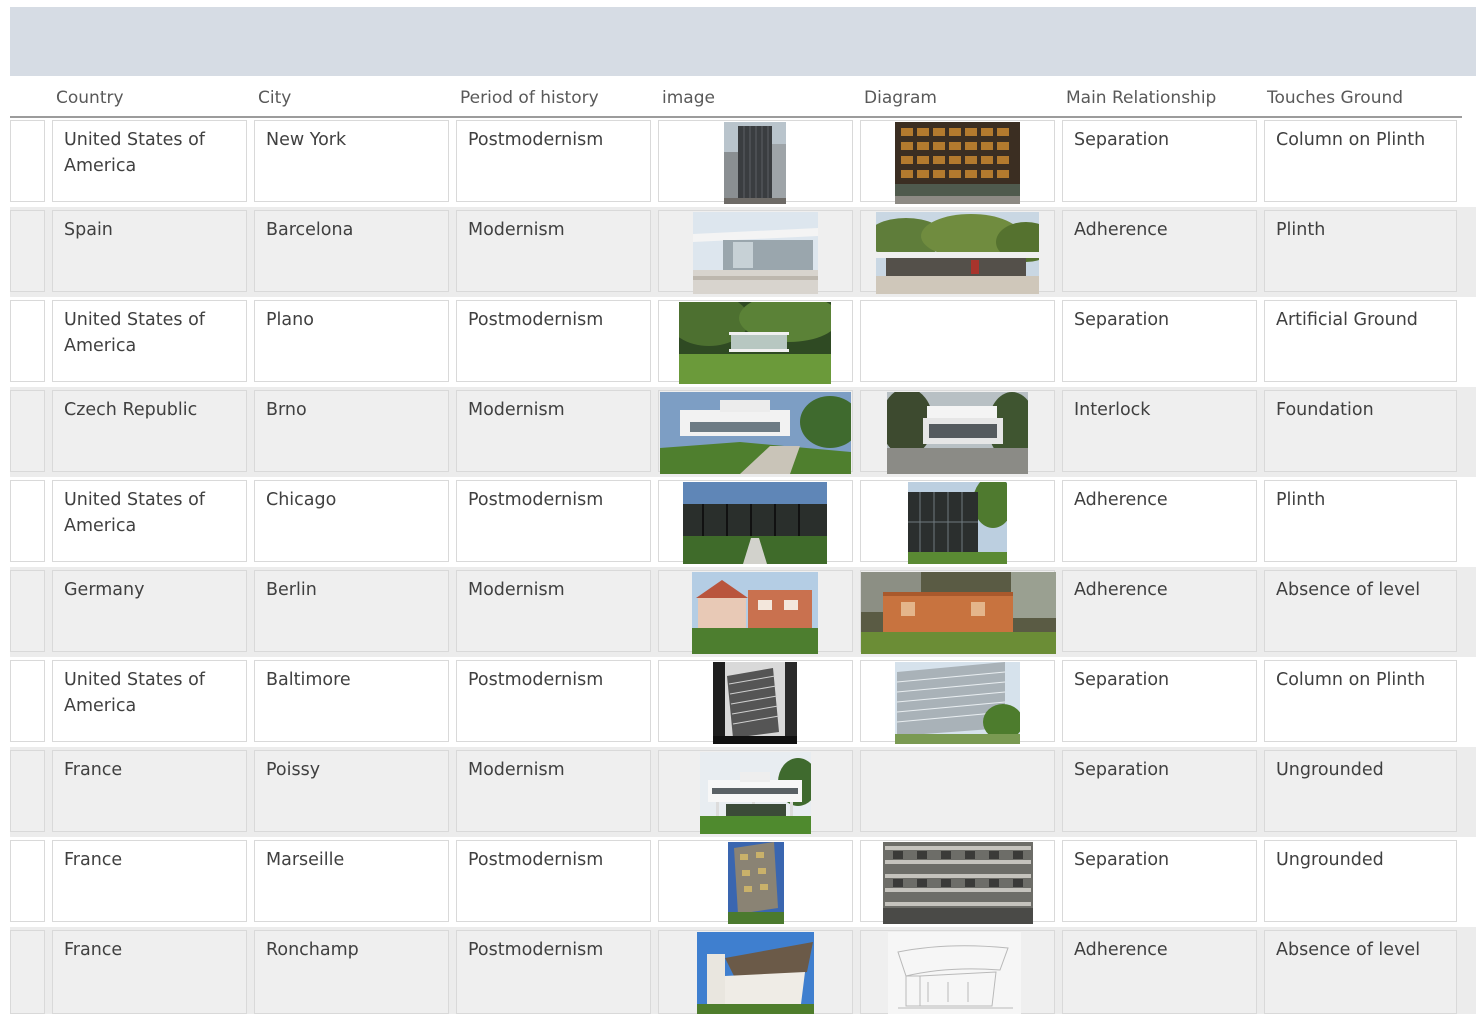 This screenshot has height=1014, width=1477. I want to click on brick-villa-photo, so click(958, 613).